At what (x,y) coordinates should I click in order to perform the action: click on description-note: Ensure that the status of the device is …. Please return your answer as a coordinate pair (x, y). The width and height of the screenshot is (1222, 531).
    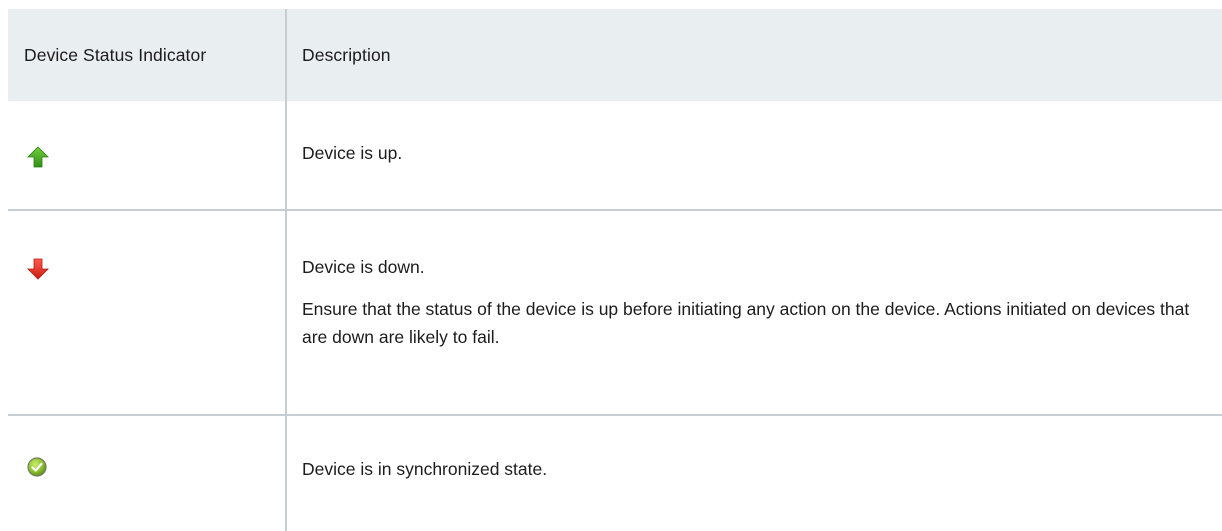
    Looking at the image, I should click on (746, 323).